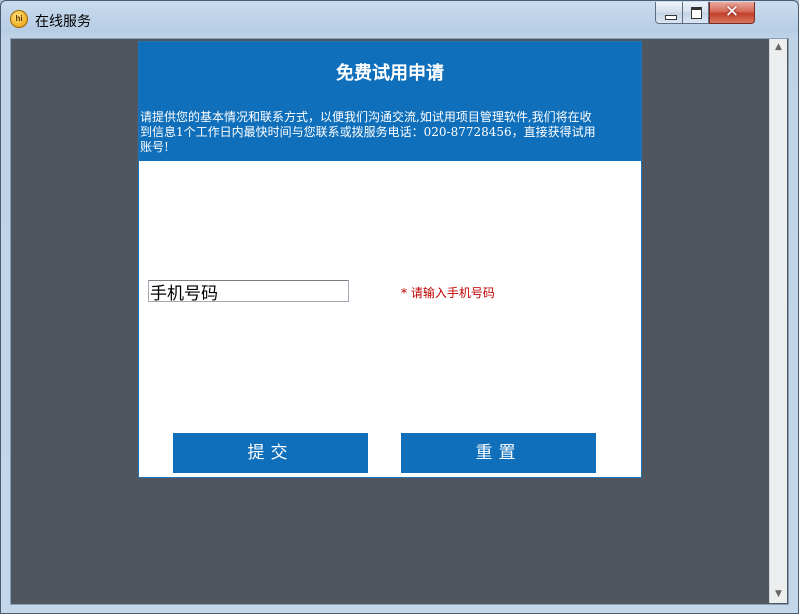  I want to click on maximize-button, so click(695, 13).